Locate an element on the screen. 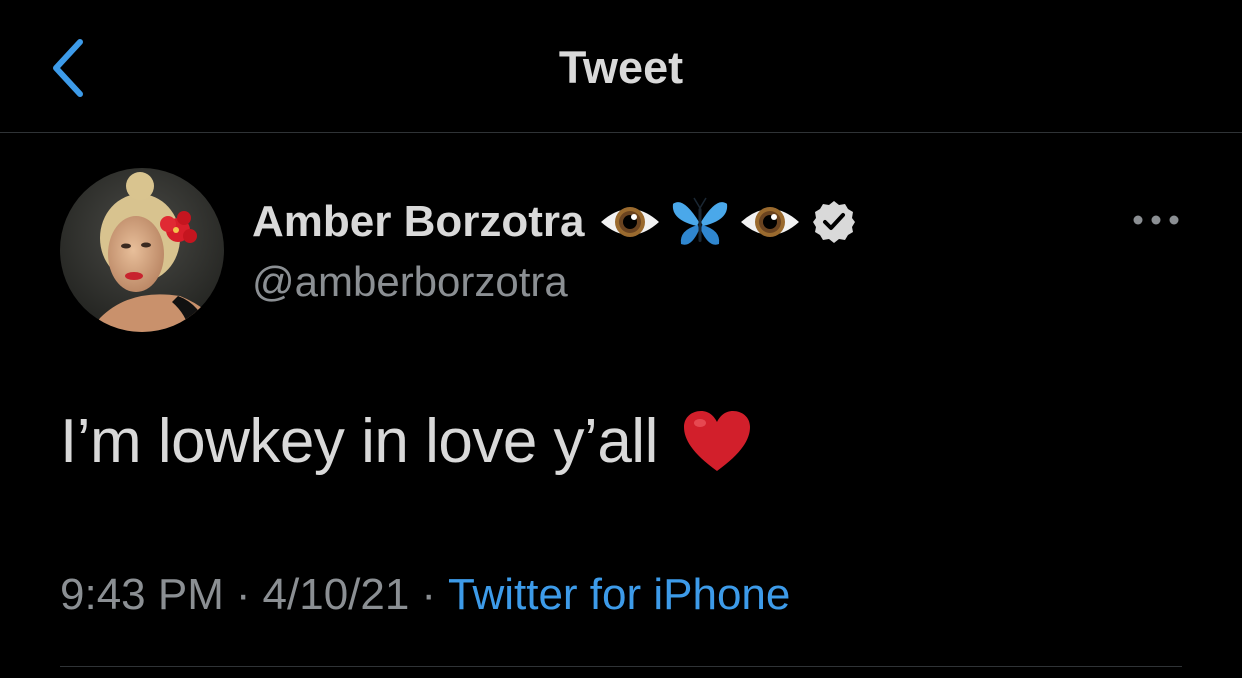  divider is located at coordinates (621, 666).